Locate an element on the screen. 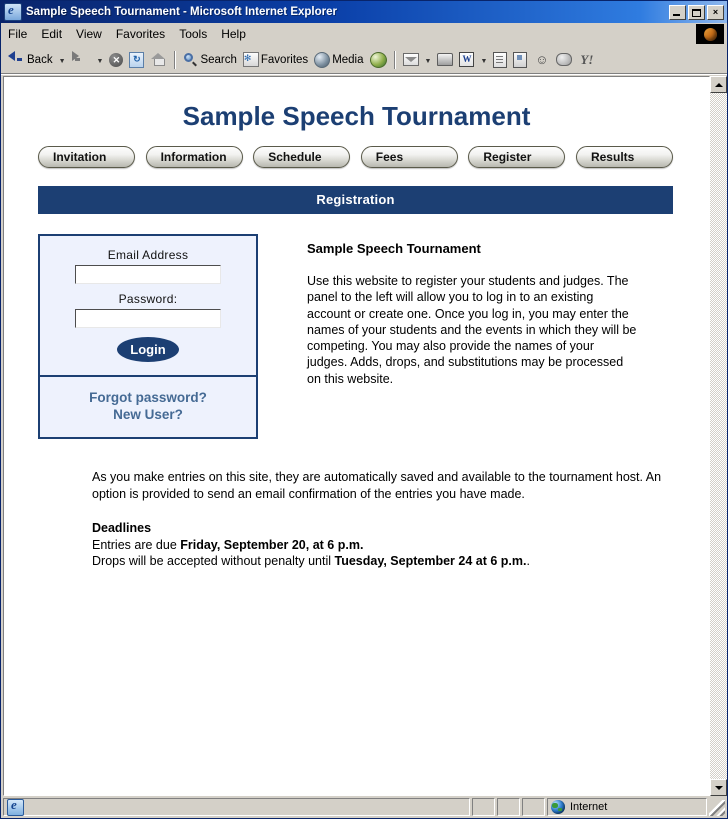 This screenshot has height=819, width=728. back-dropdown-chevron-down-icon: ▼ is located at coordinates (62, 61).